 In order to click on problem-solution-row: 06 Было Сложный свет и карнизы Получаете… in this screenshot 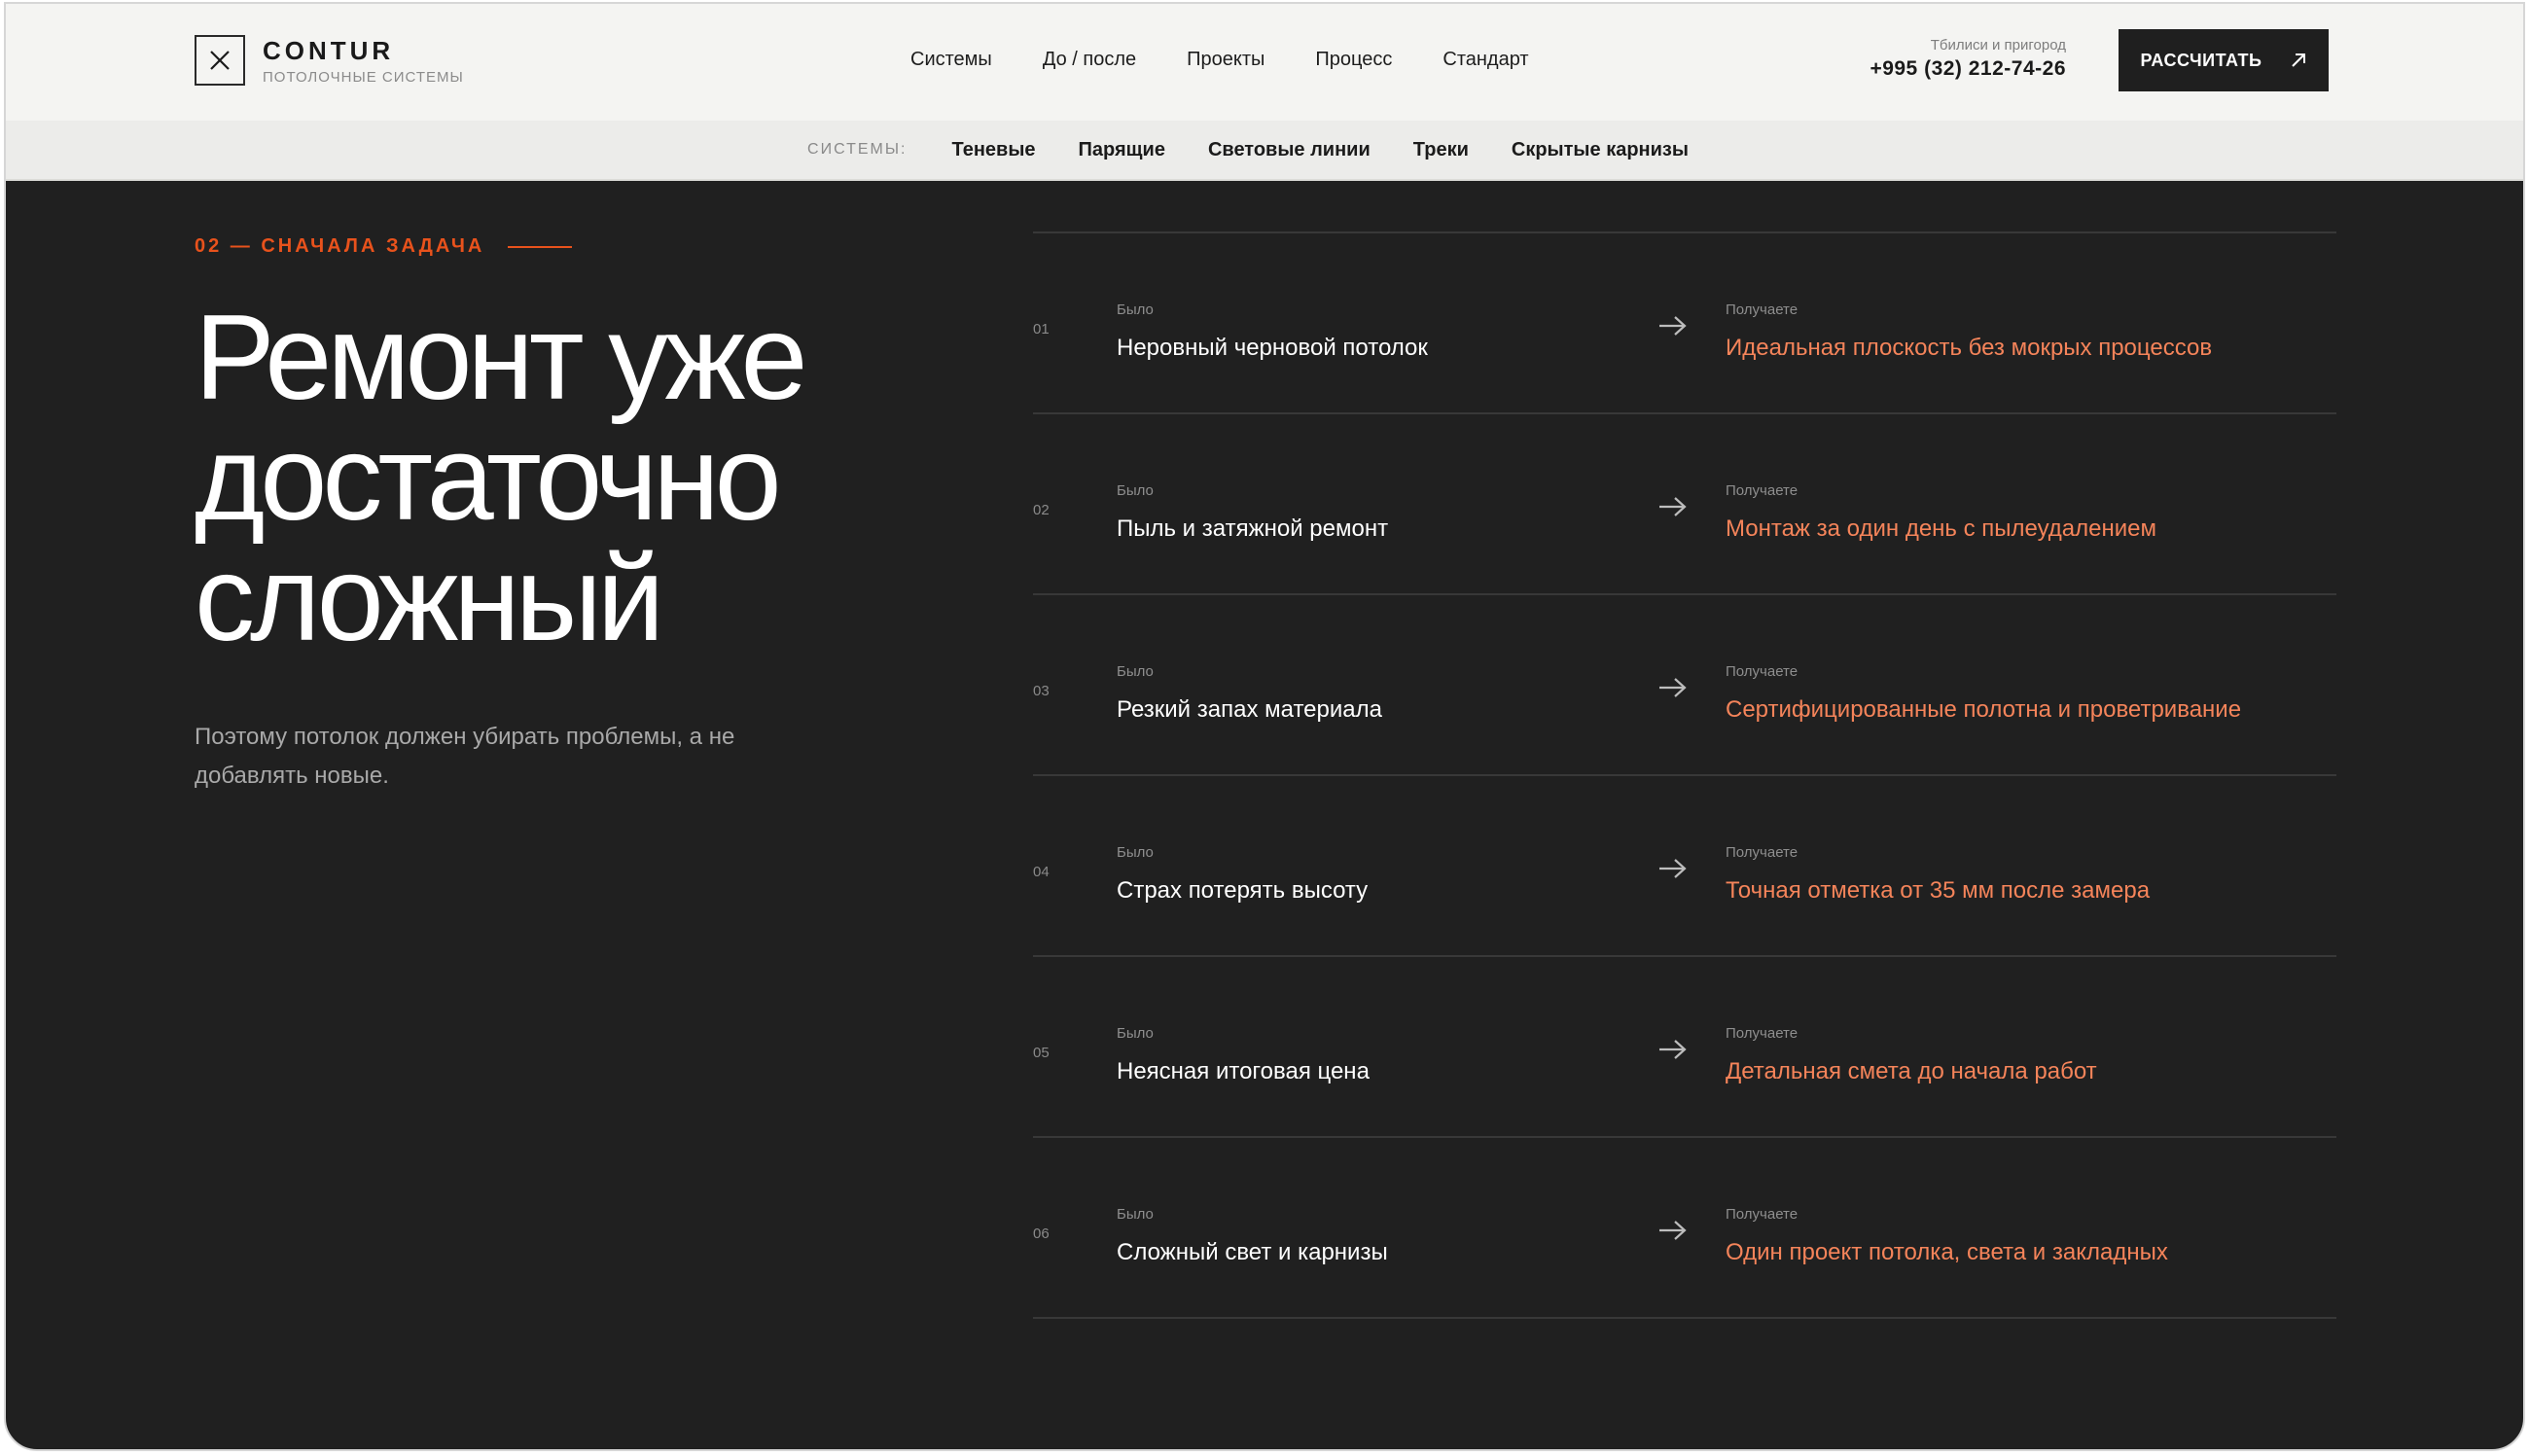, I will do `click(1685, 1228)`.